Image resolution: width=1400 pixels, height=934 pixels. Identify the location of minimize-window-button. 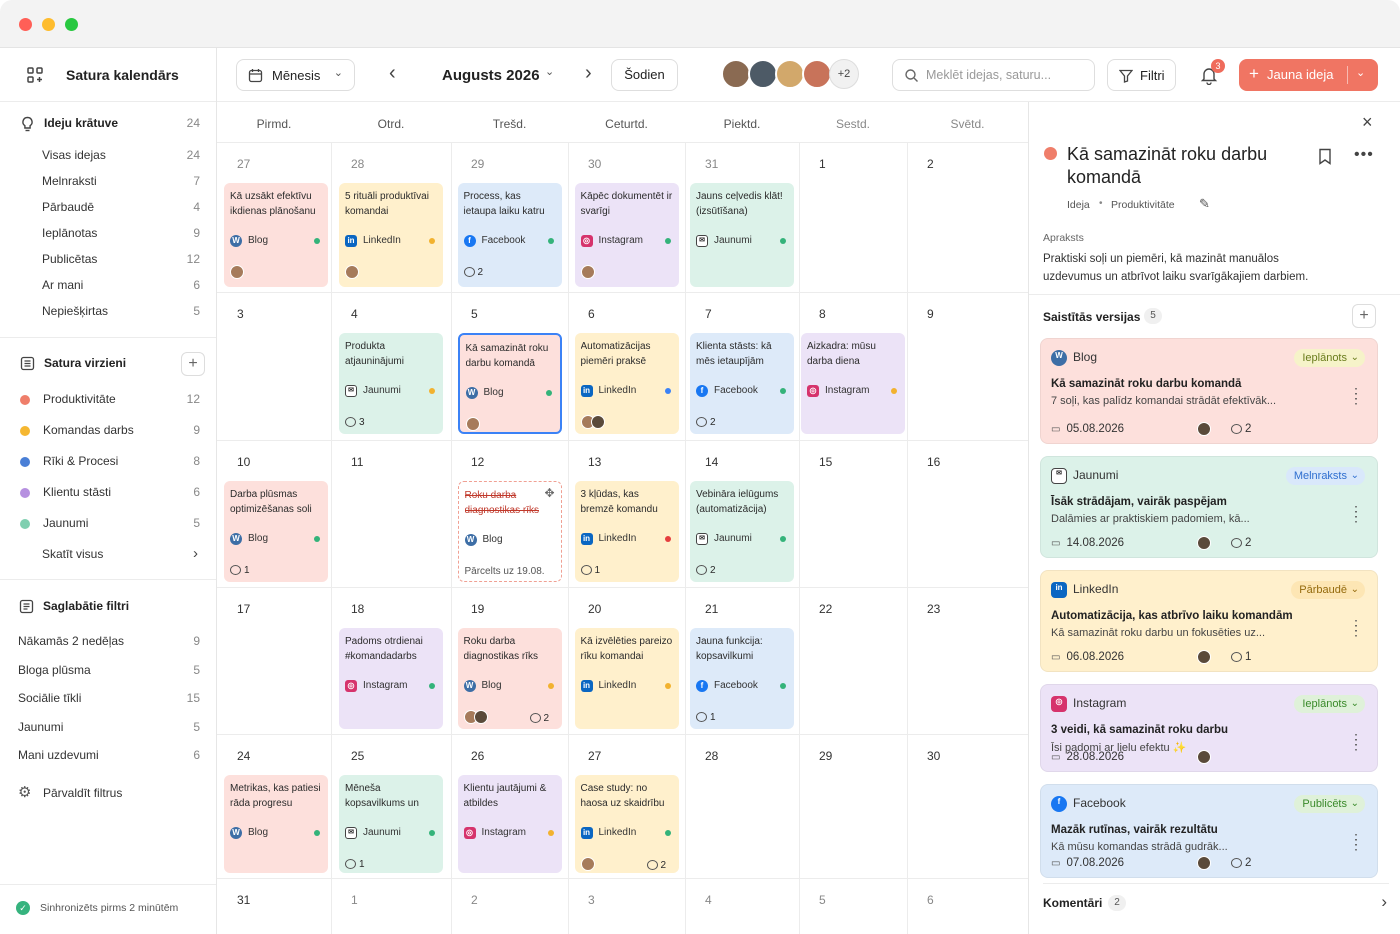
(48, 24).